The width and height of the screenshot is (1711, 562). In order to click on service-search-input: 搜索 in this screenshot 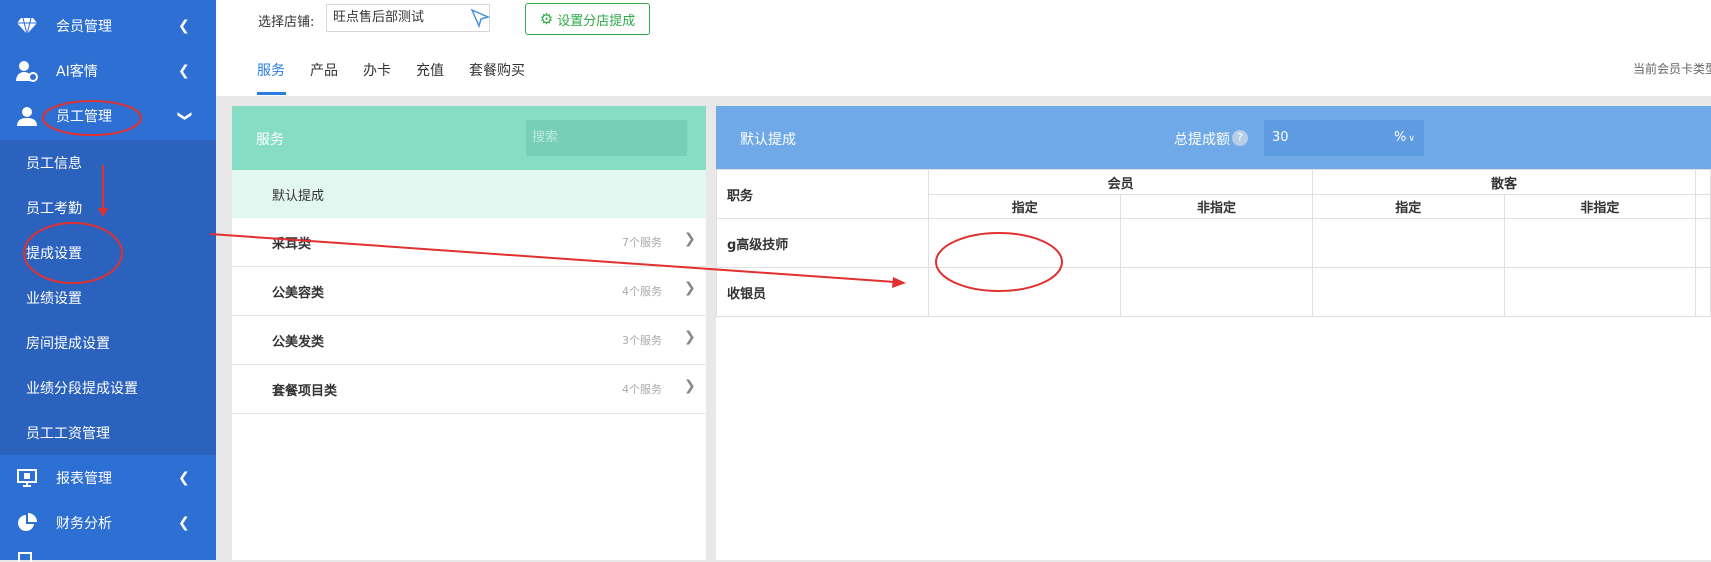, I will do `click(606, 138)`.